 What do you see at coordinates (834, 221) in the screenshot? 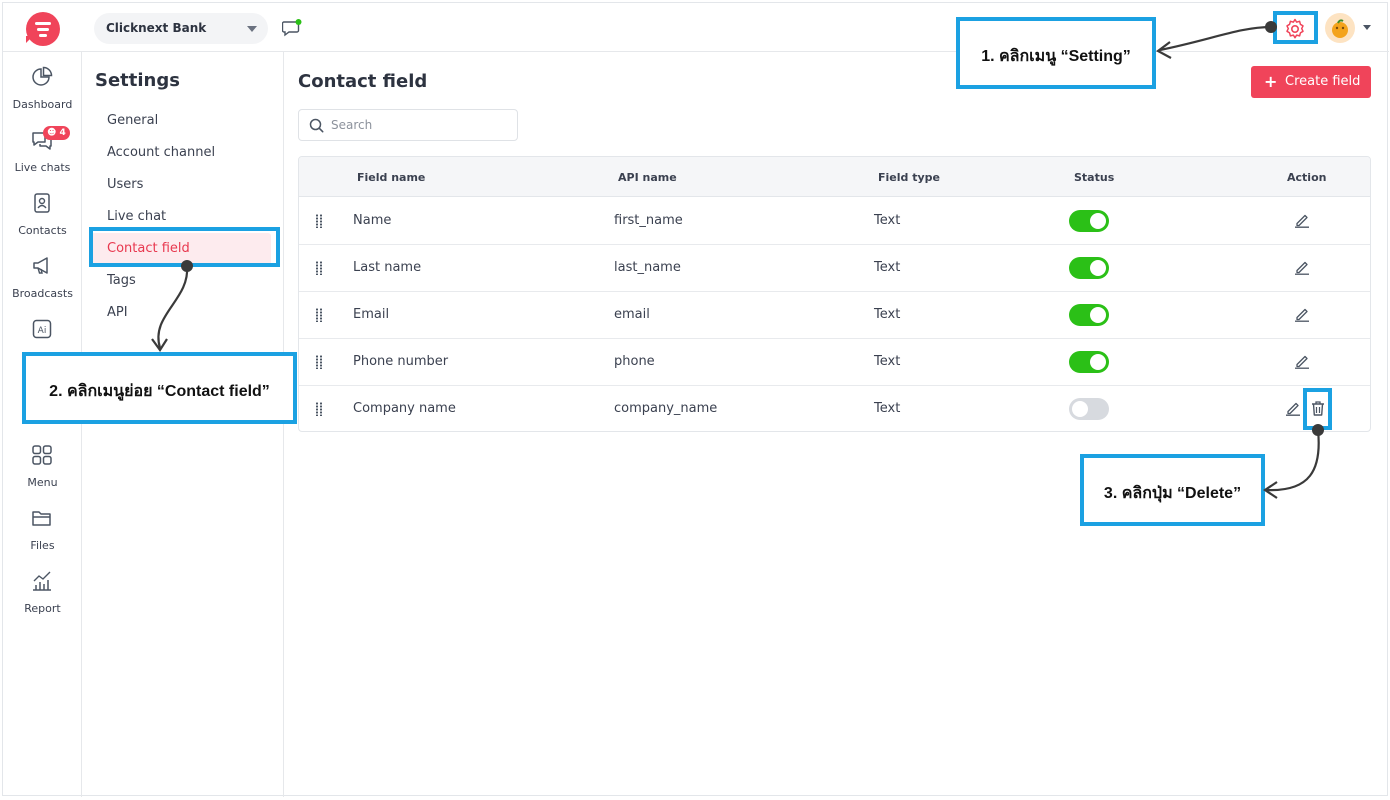
I see `table-row: Name first_name Text` at bounding box center [834, 221].